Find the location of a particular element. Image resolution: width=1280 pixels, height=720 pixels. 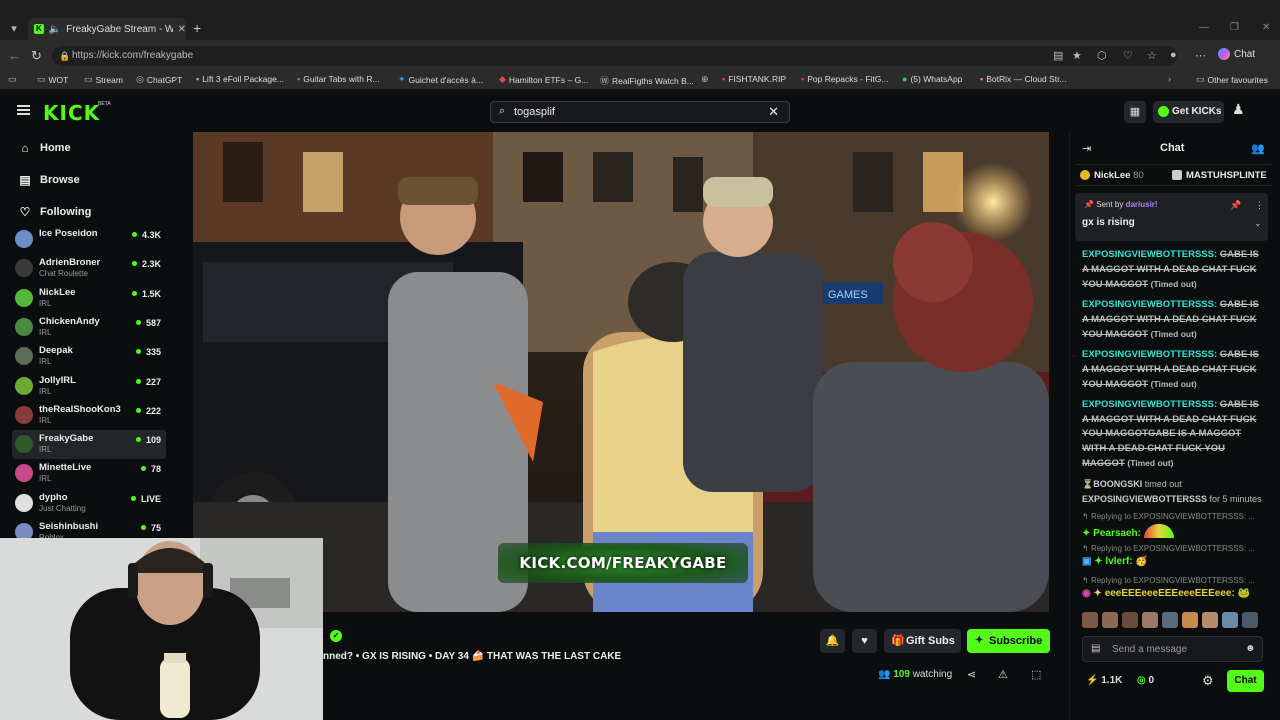

message-field is located at coordinates (1172, 649).